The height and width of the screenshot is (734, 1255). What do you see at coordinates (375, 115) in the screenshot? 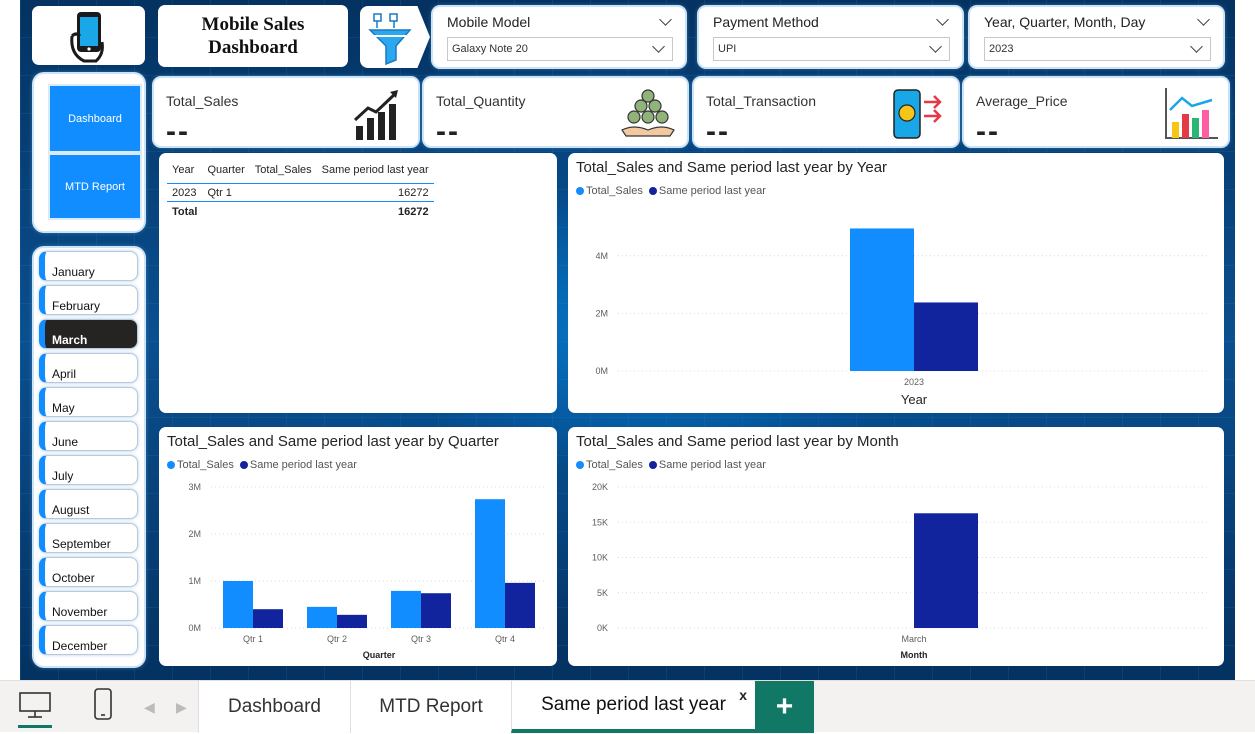
I see `trend-chart-icon` at bounding box center [375, 115].